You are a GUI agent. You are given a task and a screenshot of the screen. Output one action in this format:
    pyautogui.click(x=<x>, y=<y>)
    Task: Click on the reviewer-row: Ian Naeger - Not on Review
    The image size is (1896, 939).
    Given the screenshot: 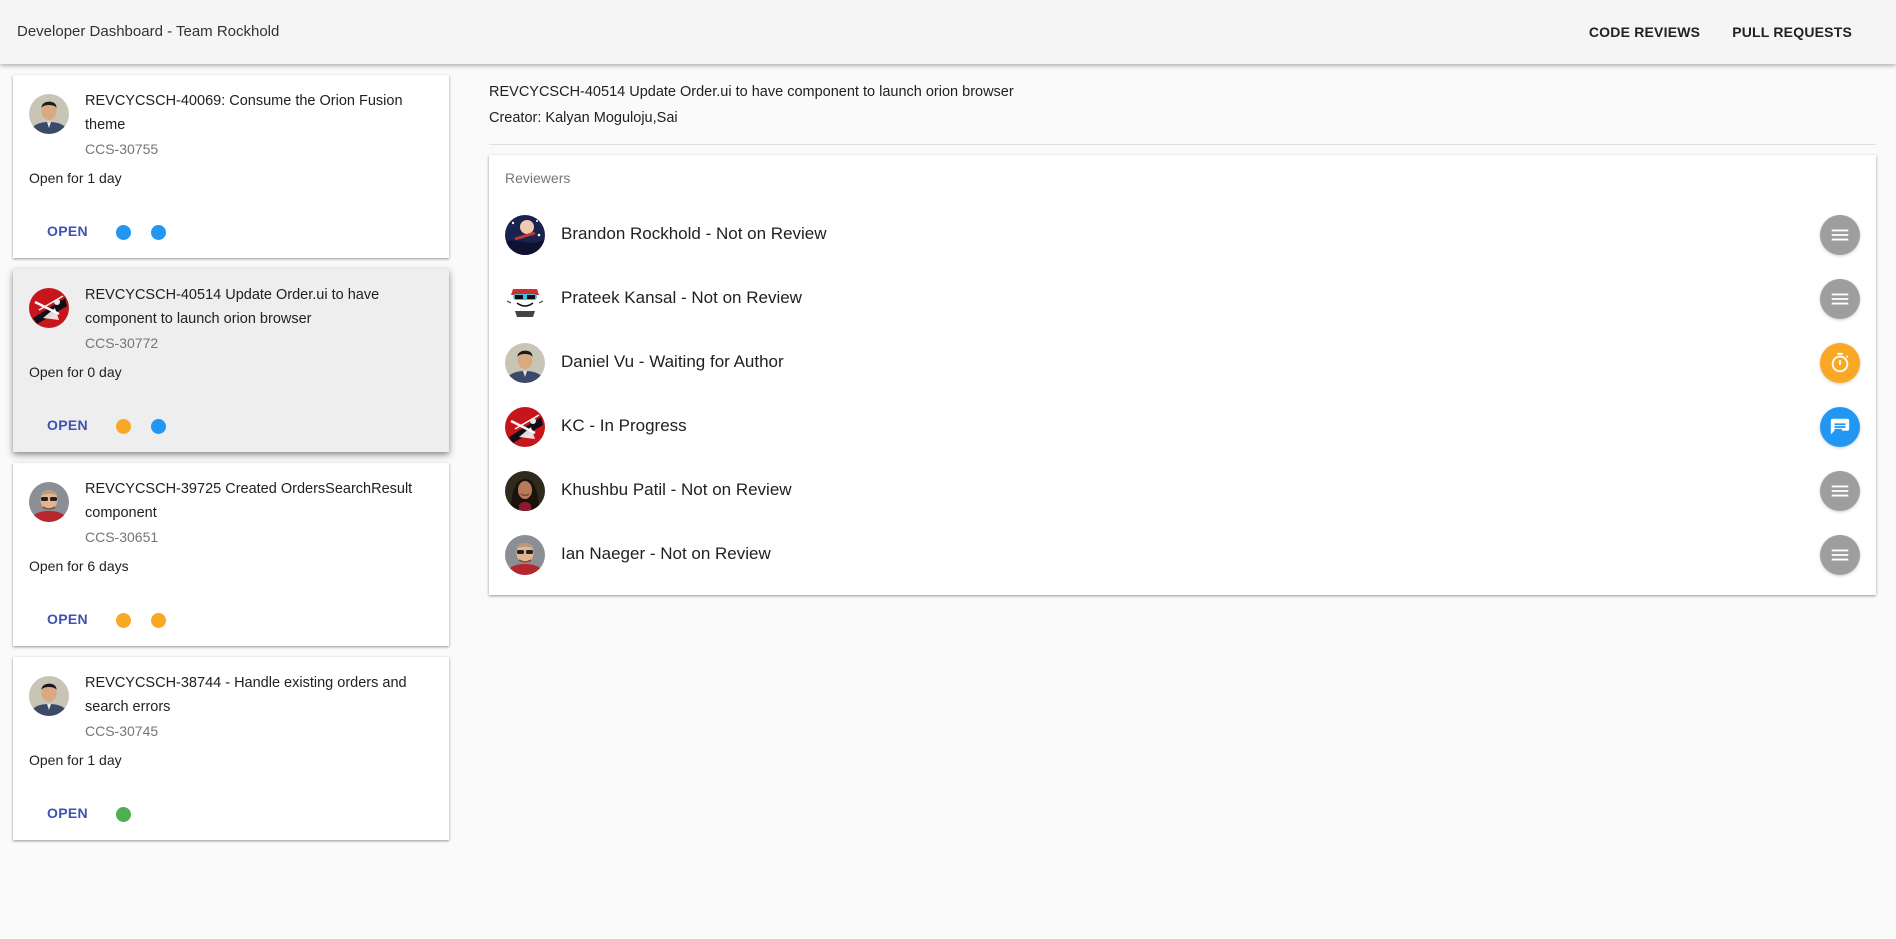 What is the action you would take?
    pyautogui.click(x=1182, y=555)
    